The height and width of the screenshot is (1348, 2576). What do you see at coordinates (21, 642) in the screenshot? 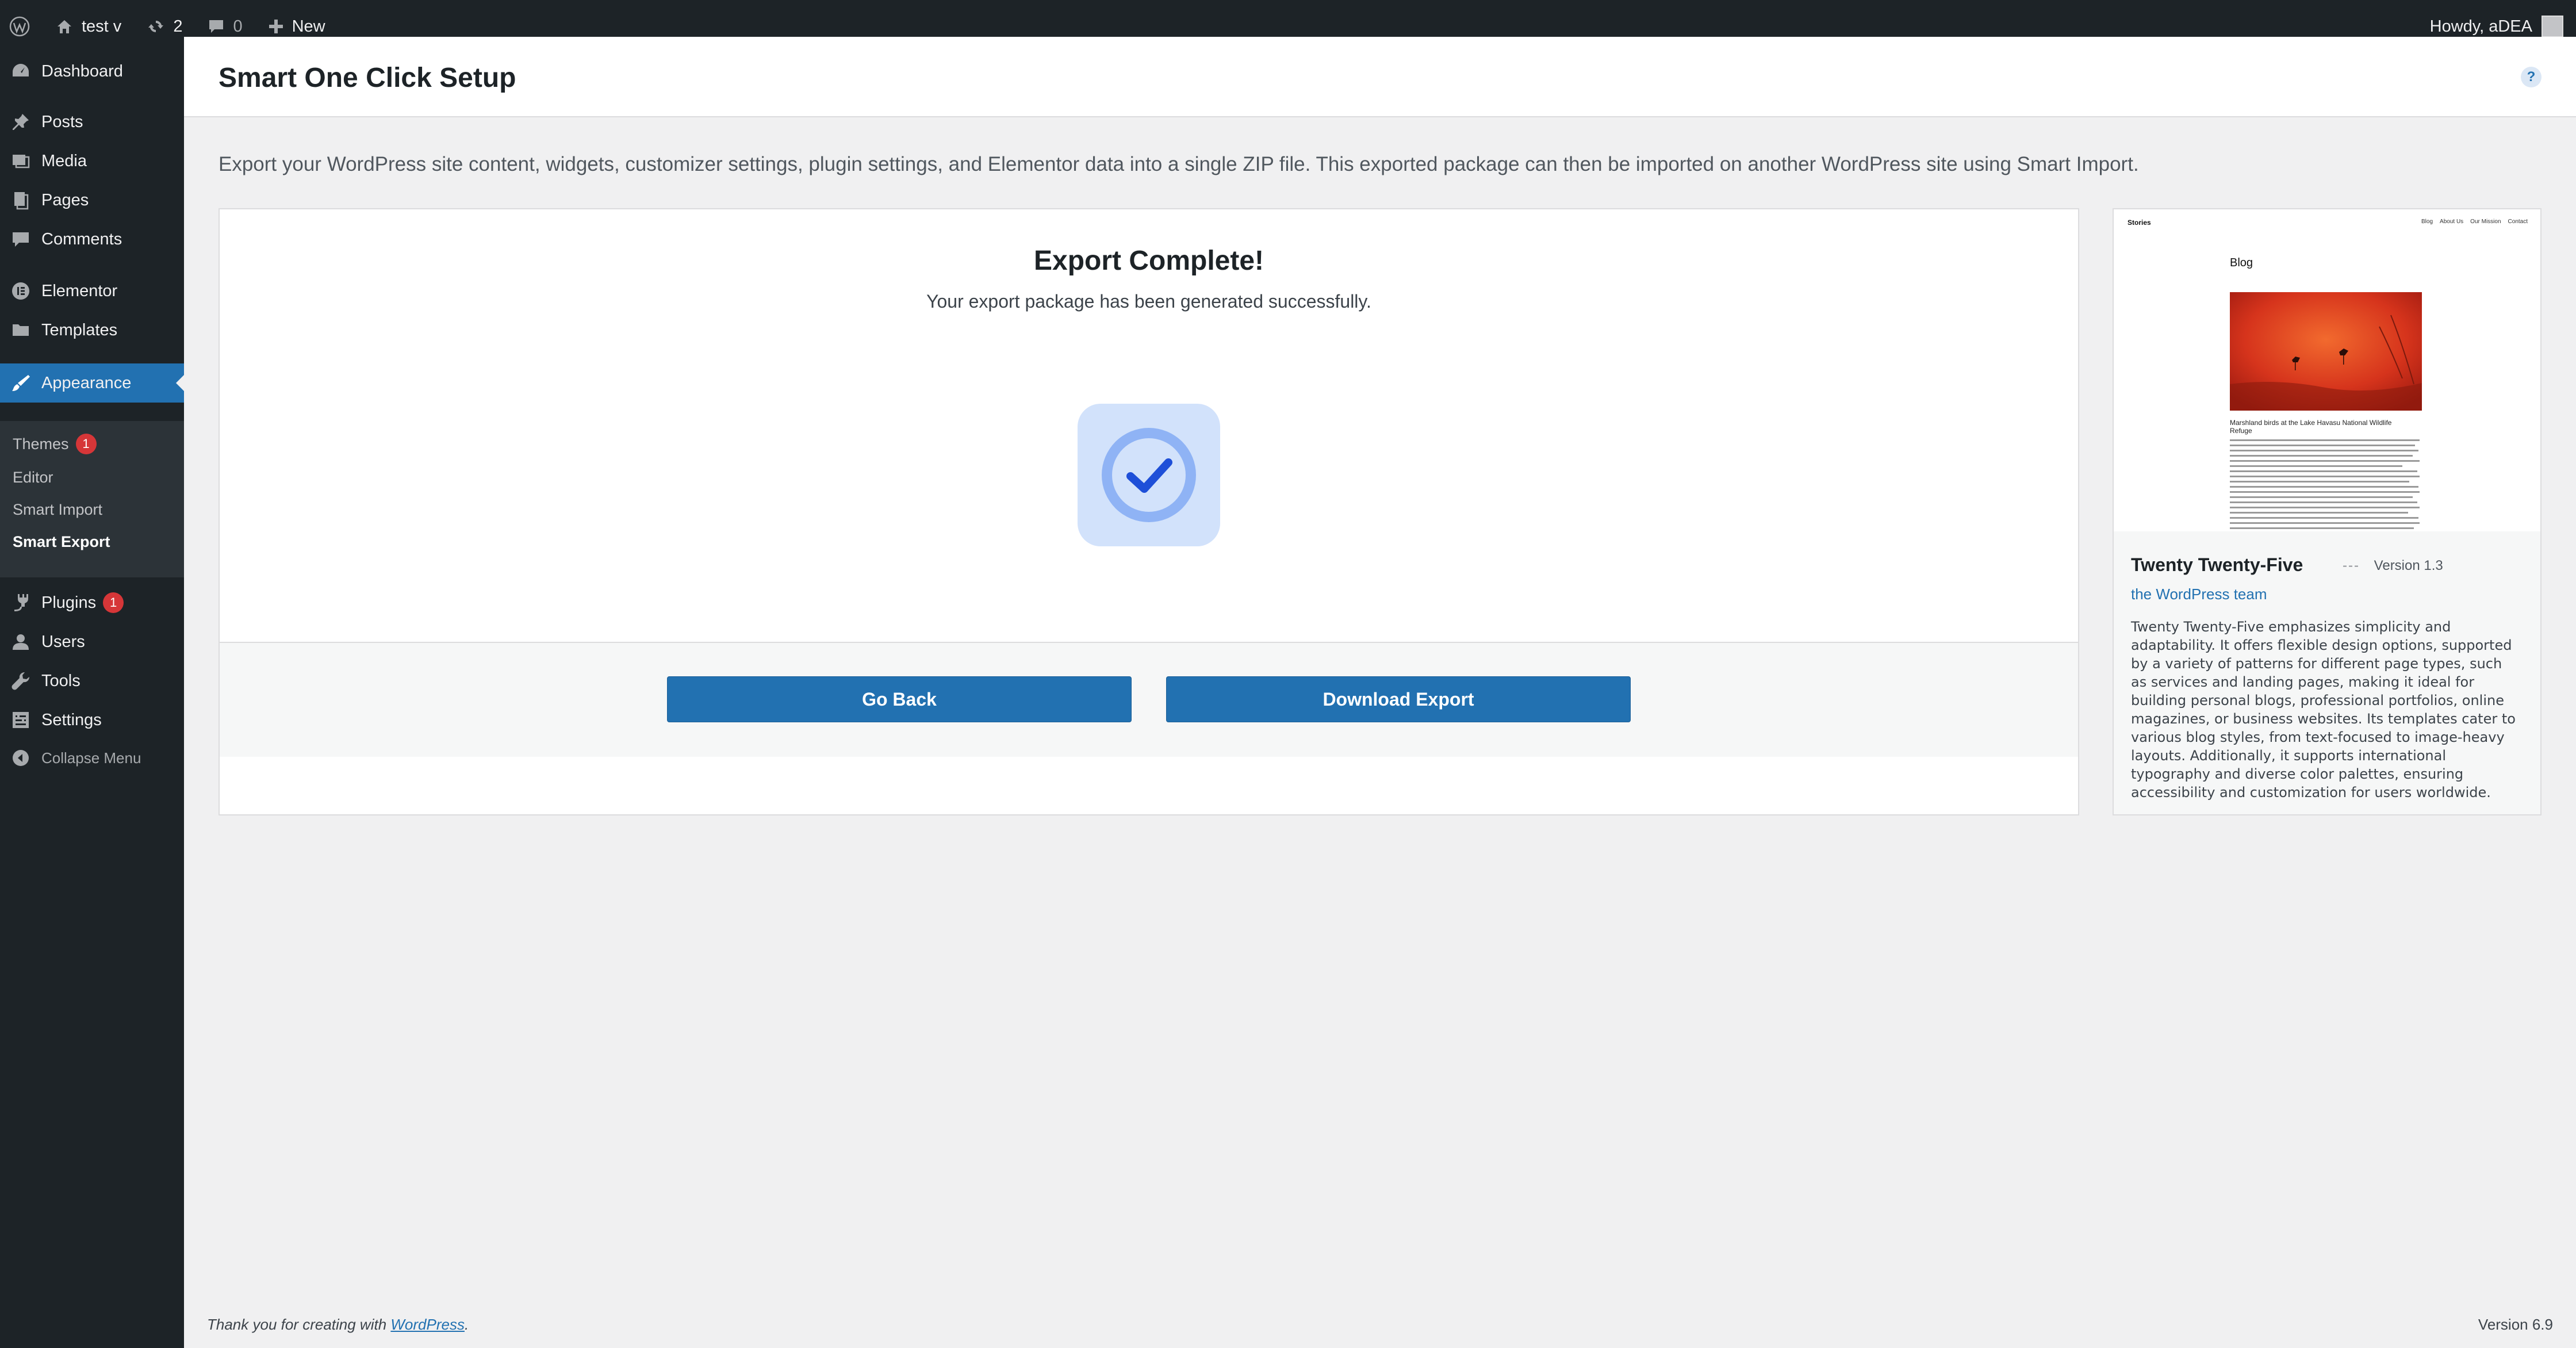
I see `user-icon` at bounding box center [21, 642].